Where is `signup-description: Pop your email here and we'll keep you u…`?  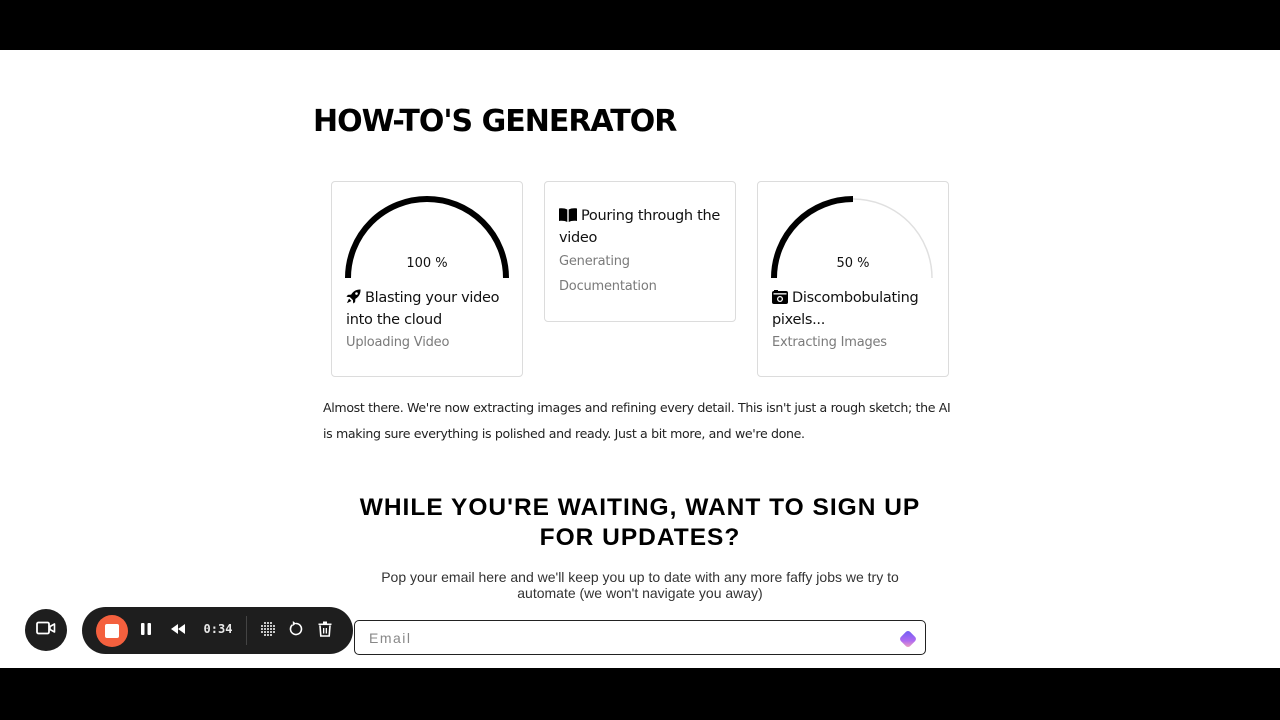 signup-description: Pop your email here and we'll keep you u… is located at coordinates (640, 585).